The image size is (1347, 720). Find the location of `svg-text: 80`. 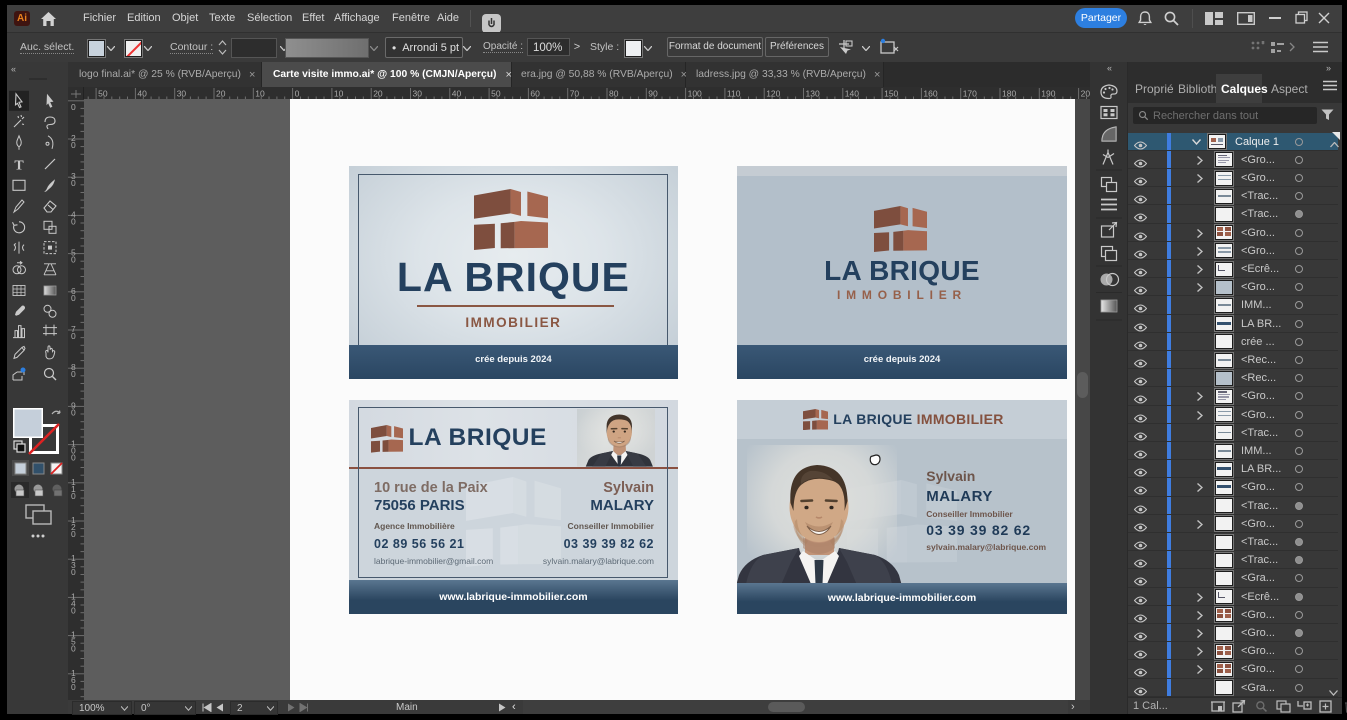

svg-text: 80 is located at coordinates (614, 94).